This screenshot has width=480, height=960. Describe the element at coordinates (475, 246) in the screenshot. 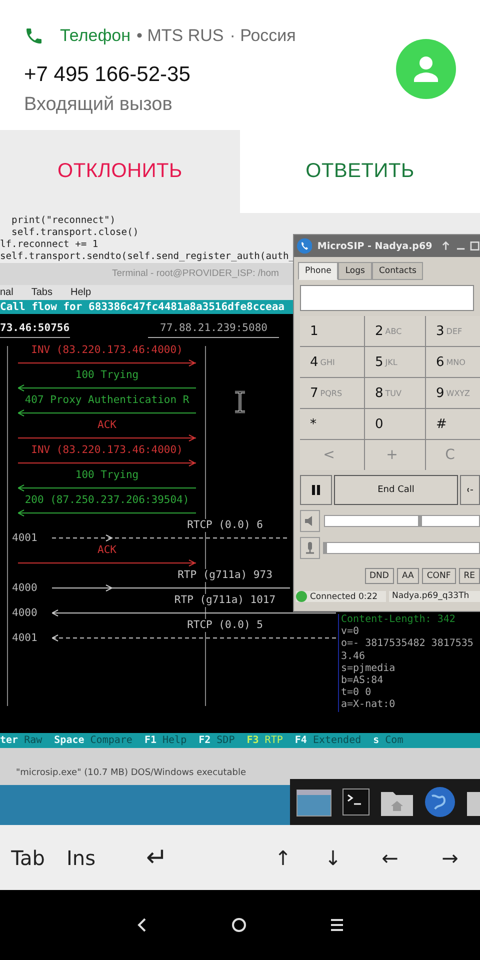

I see `maximize-icon` at that location.